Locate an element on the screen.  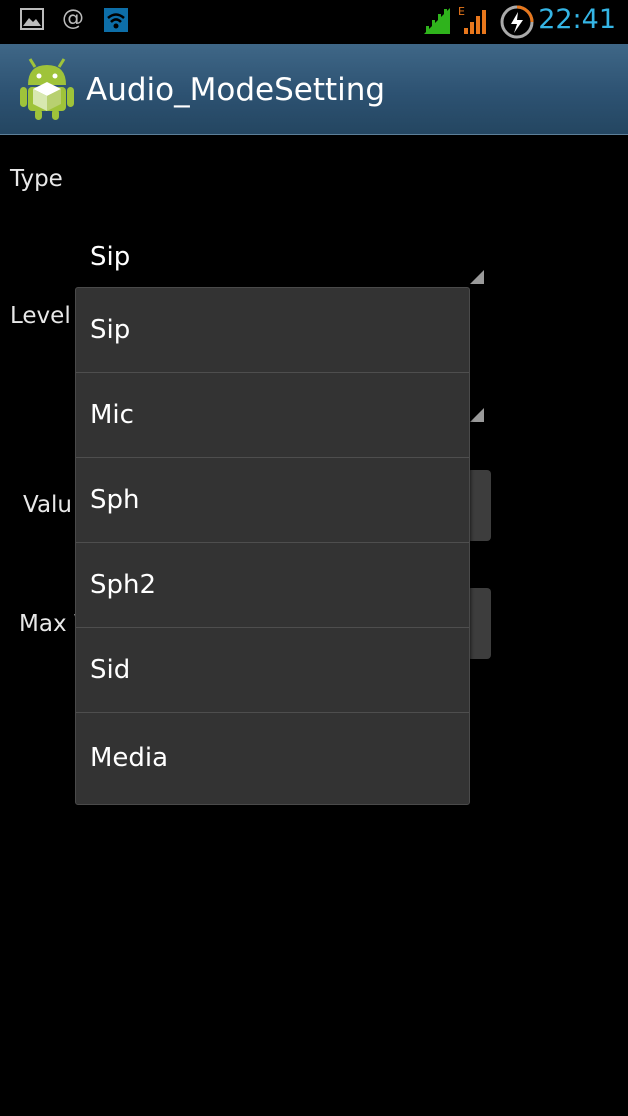
level-spinner-arrow is located at coordinates (477, 415).